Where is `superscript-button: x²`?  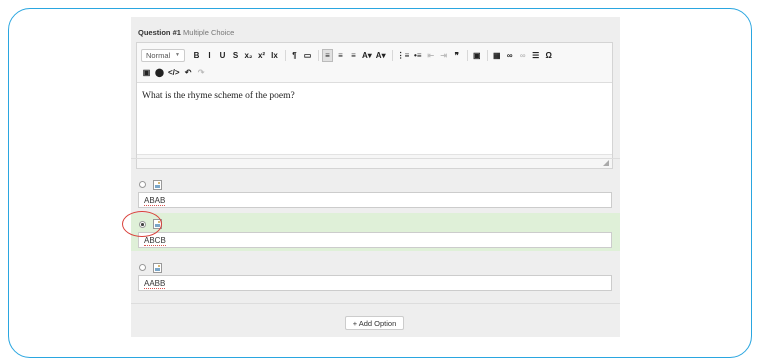 superscript-button: x² is located at coordinates (261, 55).